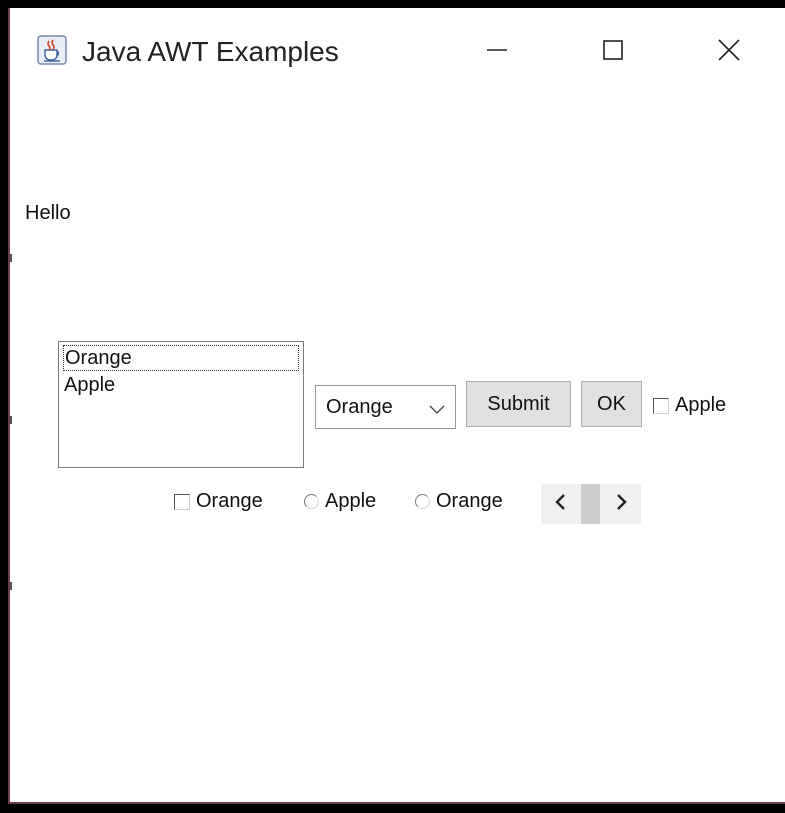 Image resolution: width=785 pixels, height=813 pixels. I want to click on close-icon, so click(729, 52).